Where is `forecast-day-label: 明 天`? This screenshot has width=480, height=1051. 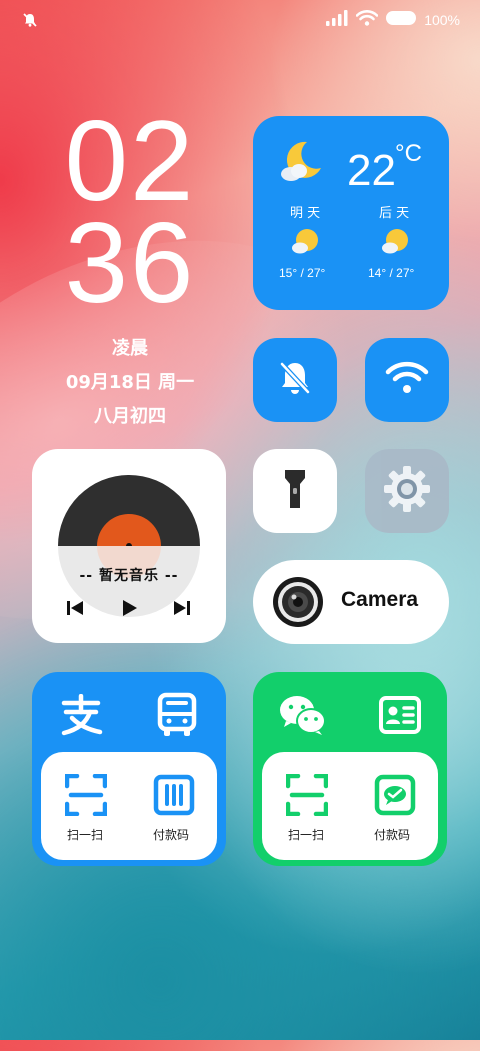
forecast-day-label: 明 天 is located at coordinates (305, 213).